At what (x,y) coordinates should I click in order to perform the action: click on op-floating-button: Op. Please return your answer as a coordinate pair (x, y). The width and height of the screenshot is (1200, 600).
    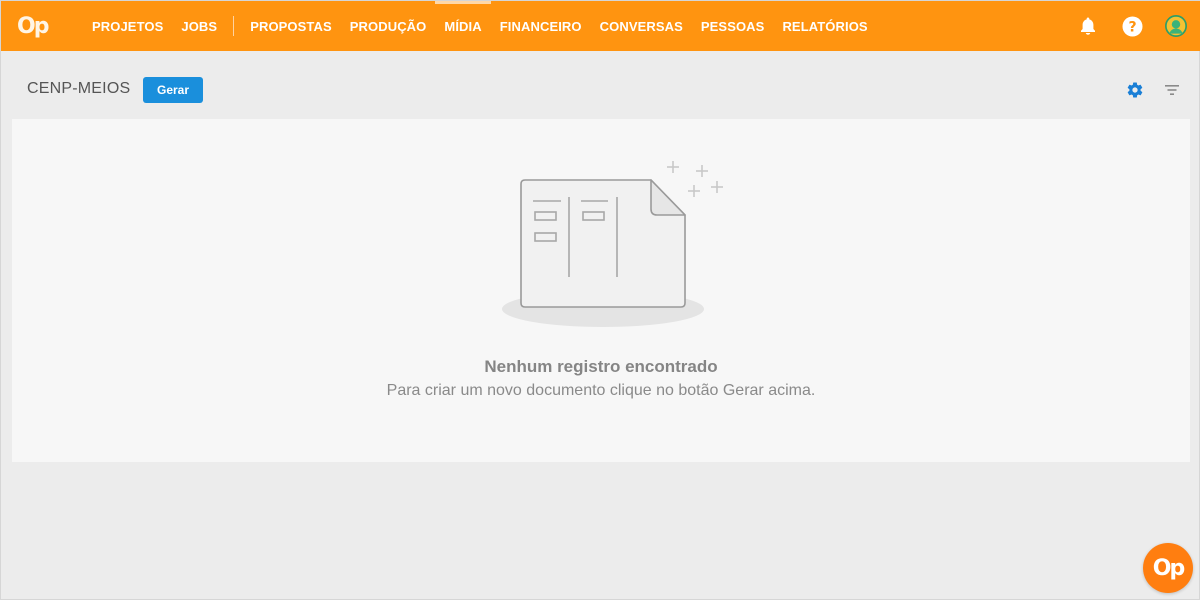
    Looking at the image, I should click on (1168, 568).